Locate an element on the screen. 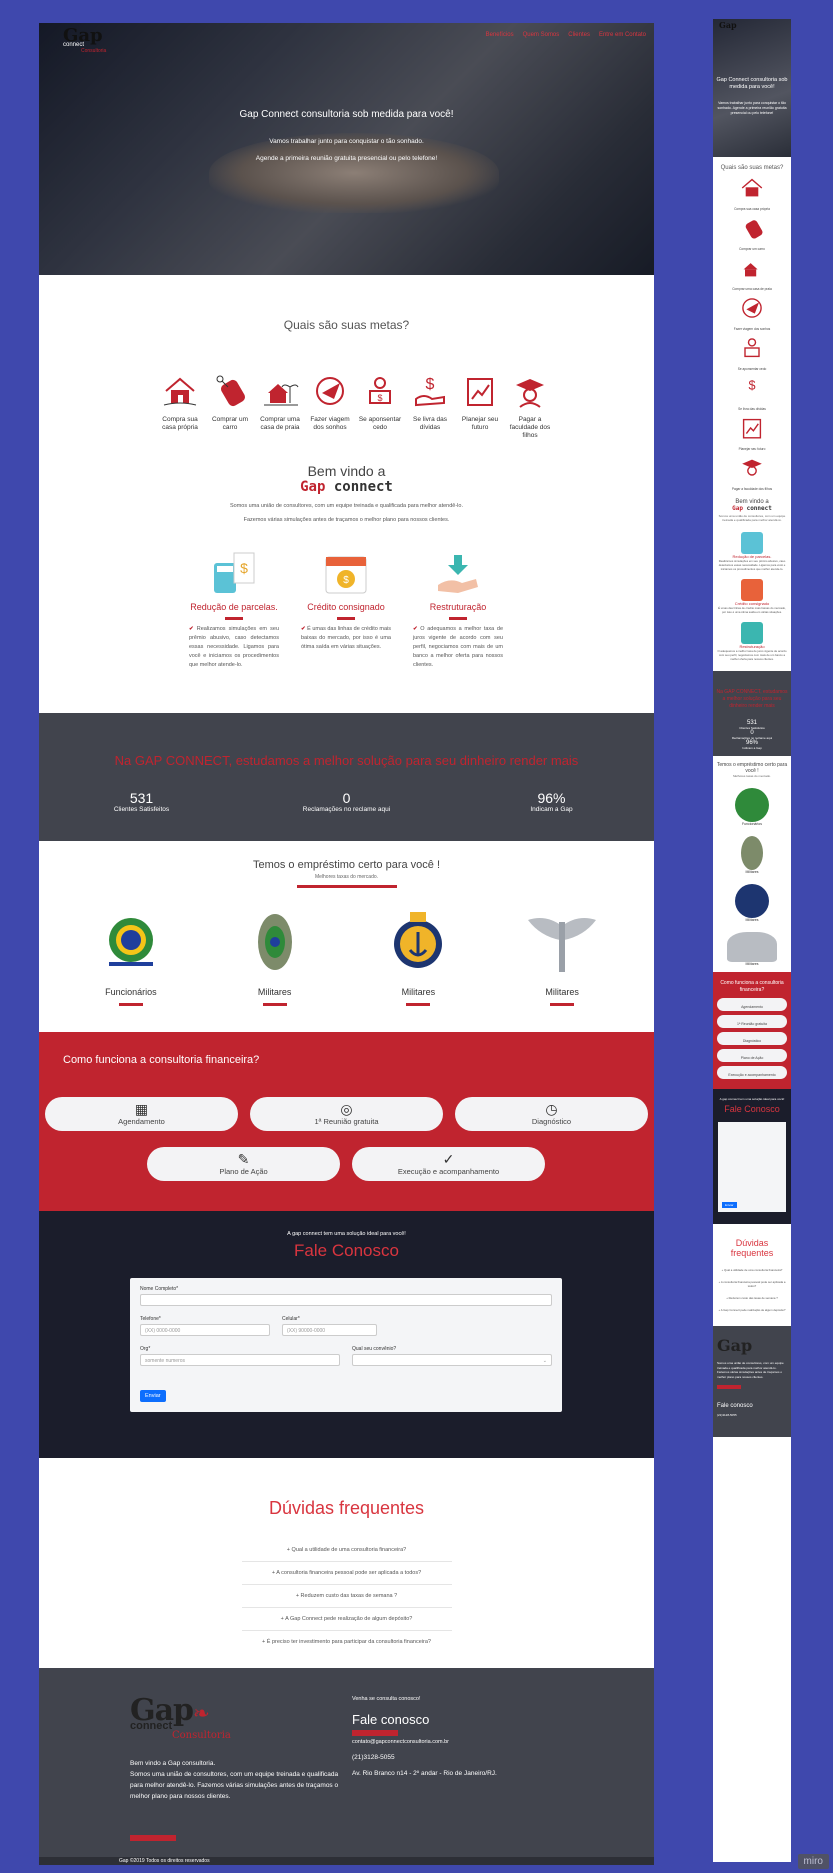 The height and width of the screenshot is (1873, 833). nav-clientes: Clientes is located at coordinates (579, 35).